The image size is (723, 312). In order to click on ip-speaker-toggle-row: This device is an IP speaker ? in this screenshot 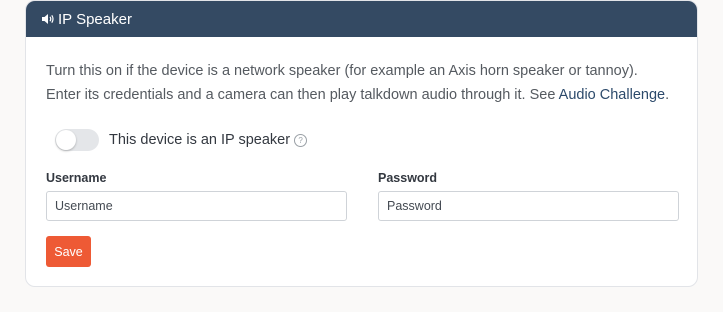, I will do `click(181, 140)`.